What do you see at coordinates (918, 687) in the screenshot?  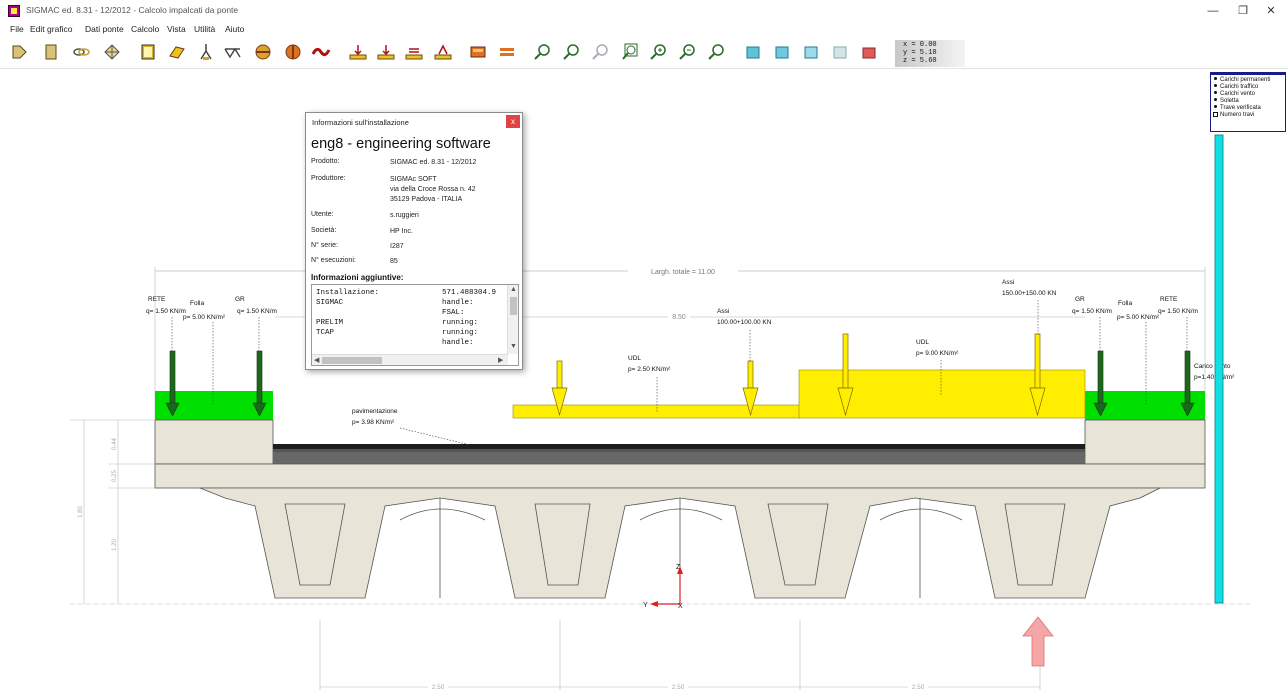 I see `span-3-label: 2.50` at bounding box center [918, 687].